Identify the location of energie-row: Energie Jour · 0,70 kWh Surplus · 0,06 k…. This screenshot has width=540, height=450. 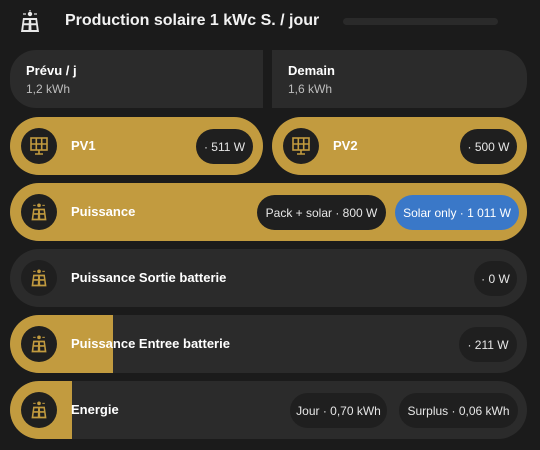
(268, 410).